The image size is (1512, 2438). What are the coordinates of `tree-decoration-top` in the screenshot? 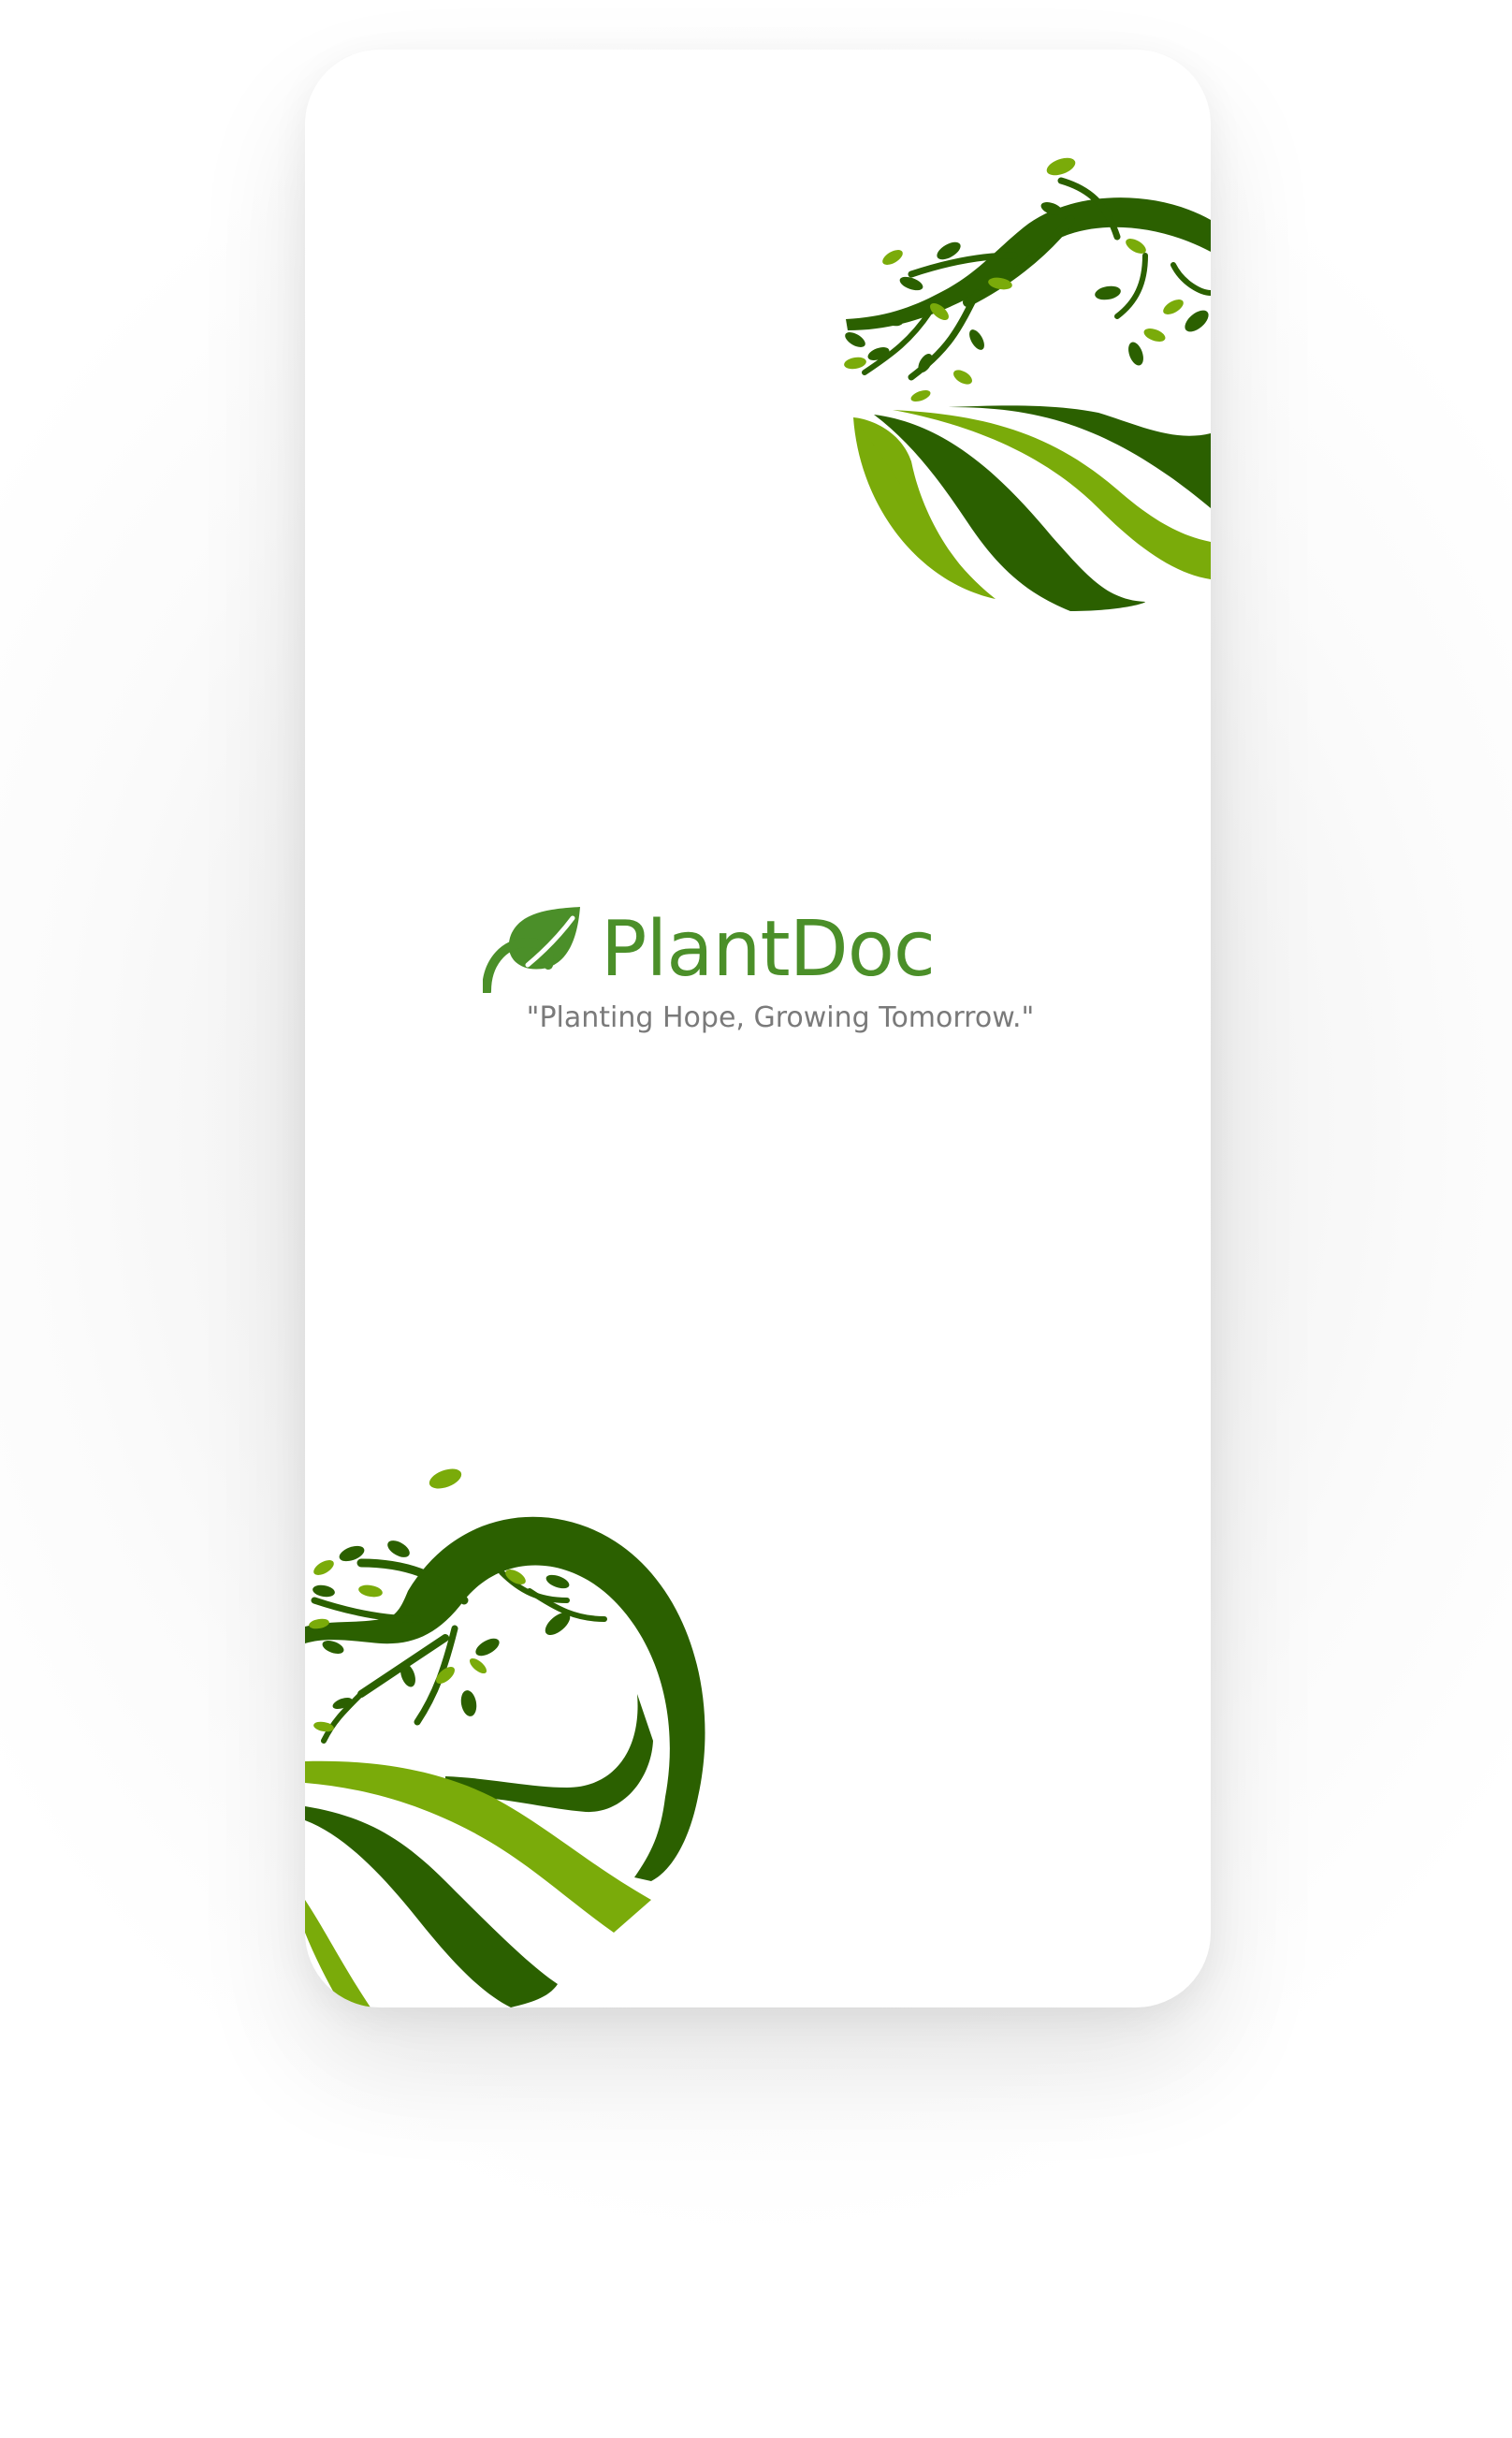 It's located at (1027, 384).